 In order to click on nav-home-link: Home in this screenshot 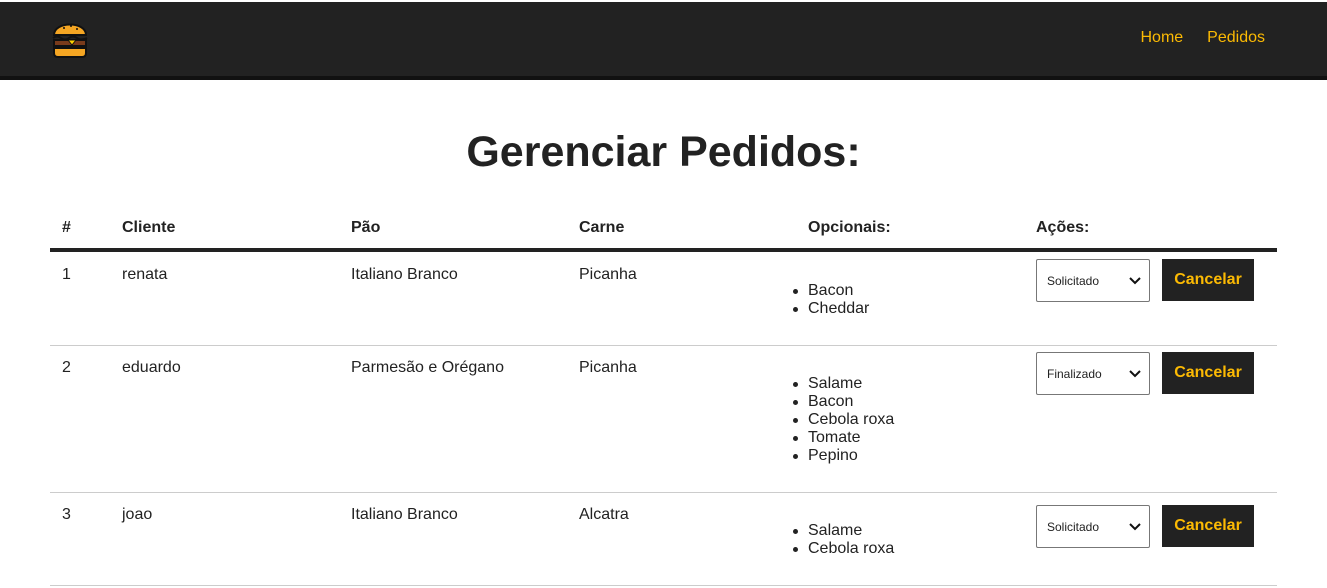, I will do `click(1161, 38)`.